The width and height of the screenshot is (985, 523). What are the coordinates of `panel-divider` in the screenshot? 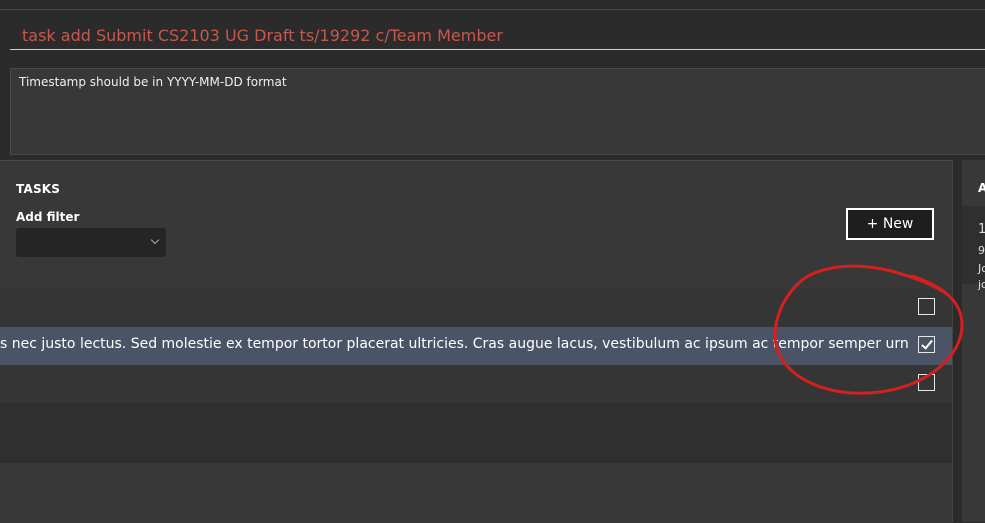 It's located at (957, 341).